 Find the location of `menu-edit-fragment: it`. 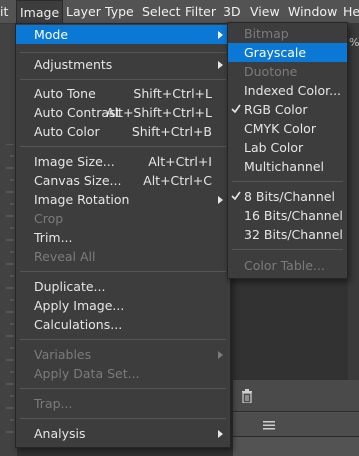

menu-edit-fragment: it is located at coordinates (4, 12).